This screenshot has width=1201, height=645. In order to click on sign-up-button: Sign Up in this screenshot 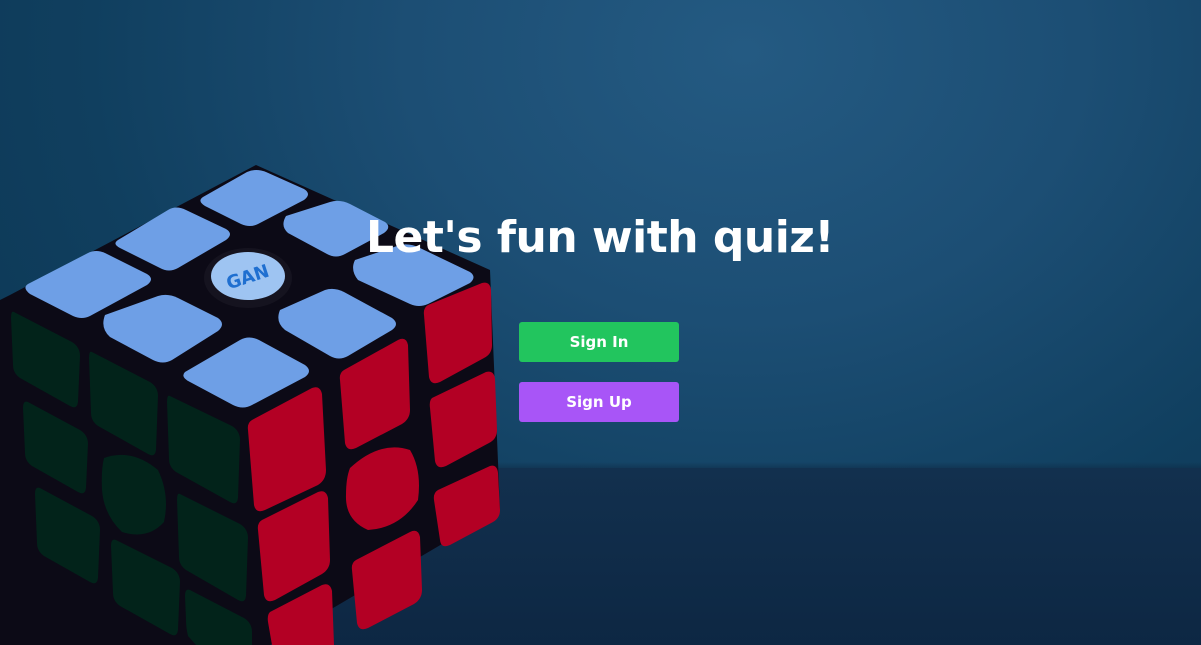, I will do `click(599, 402)`.